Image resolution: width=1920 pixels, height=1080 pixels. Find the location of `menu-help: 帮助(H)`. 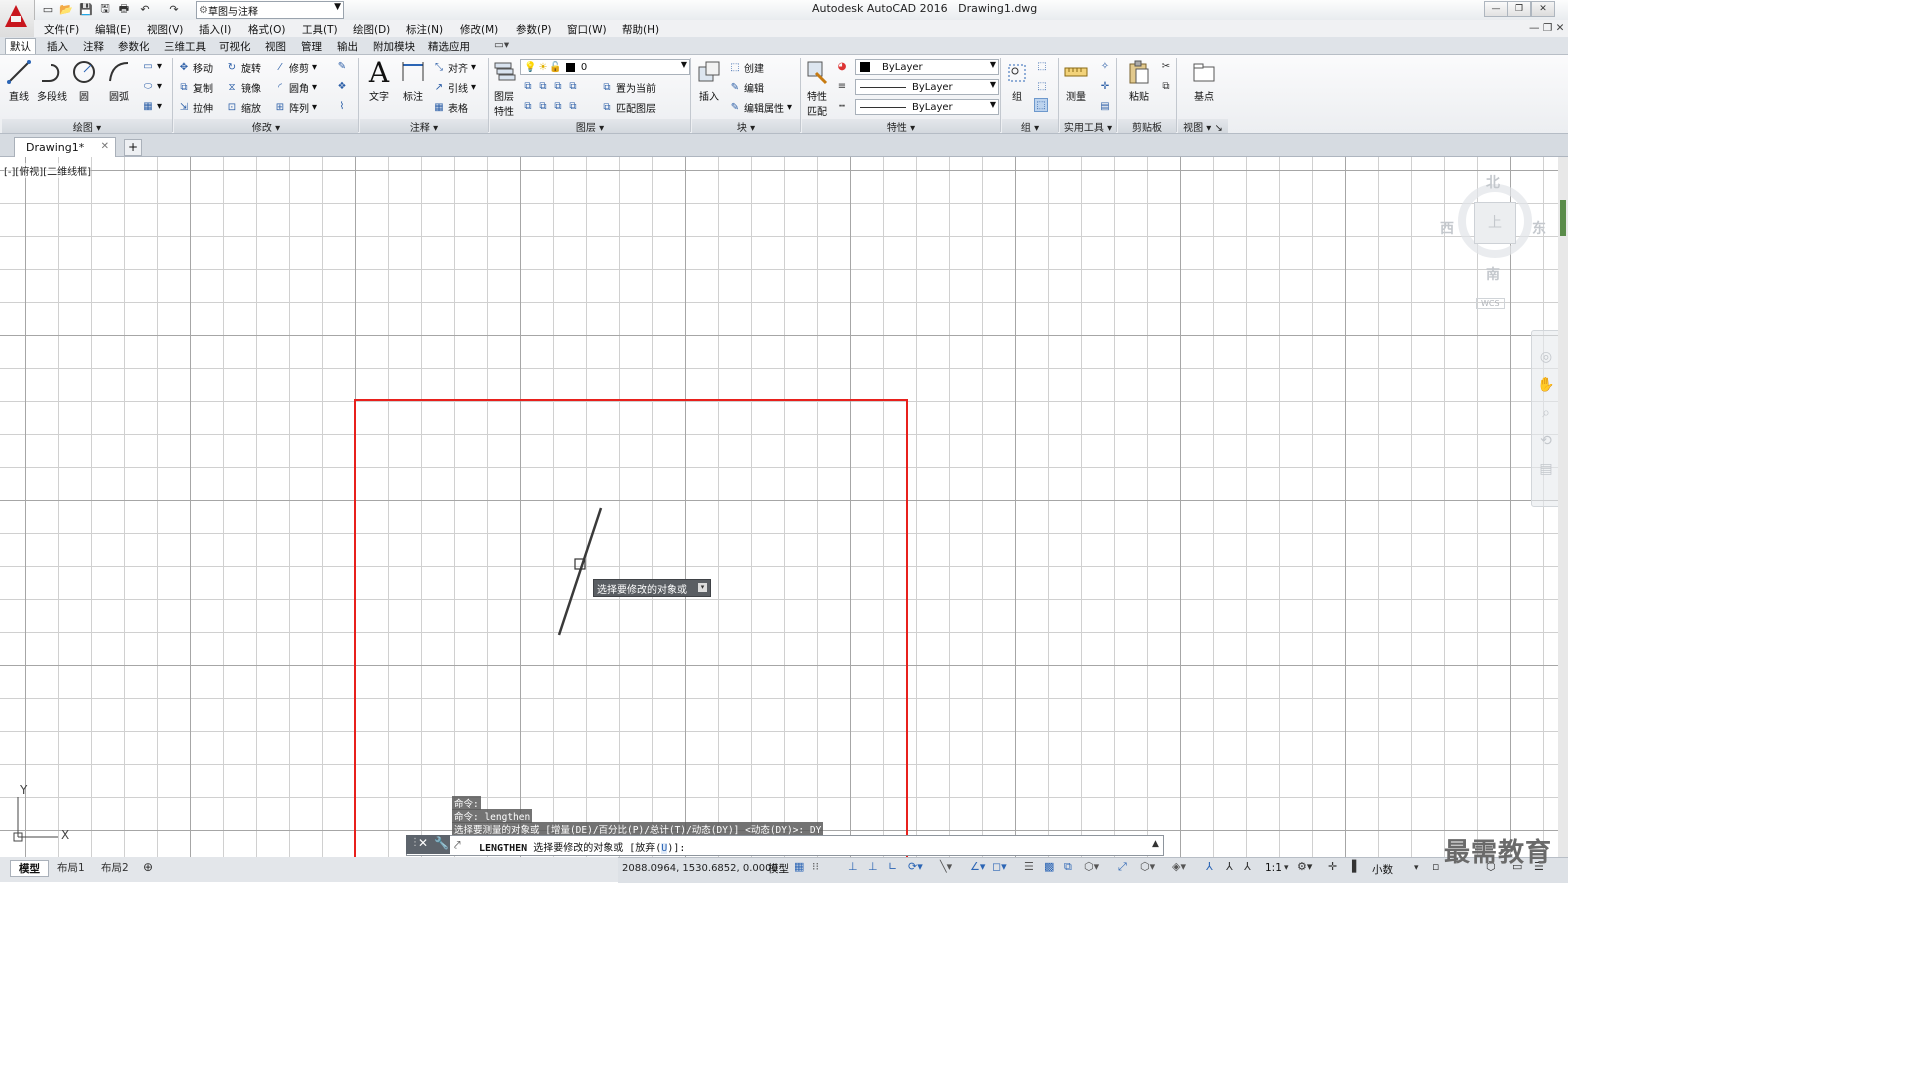

menu-help: 帮助(H) is located at coordinates (640, 29).